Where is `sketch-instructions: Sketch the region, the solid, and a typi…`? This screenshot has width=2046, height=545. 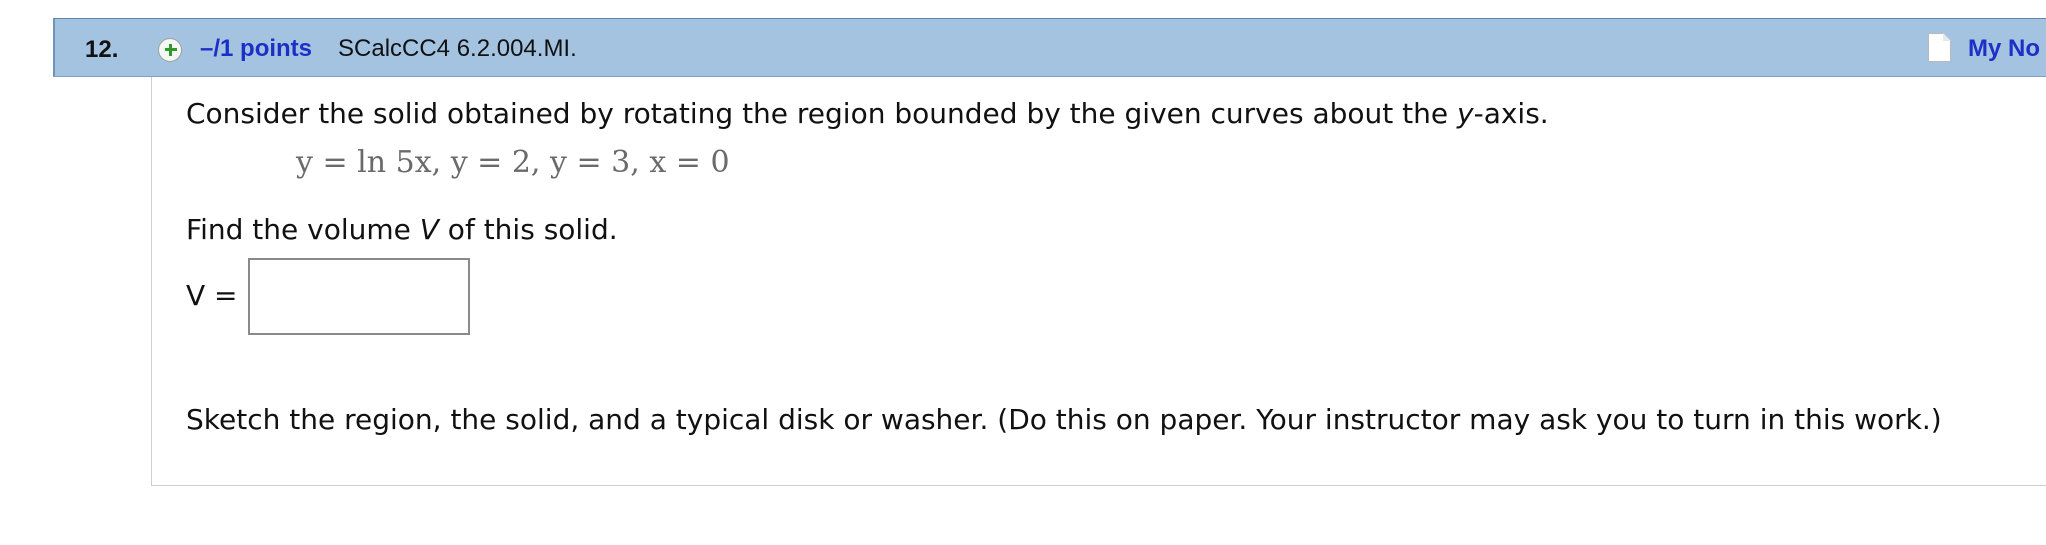 sketch-instructions: Sketch the region, the solid, and a typi… is located at coordinates (1064, 419).